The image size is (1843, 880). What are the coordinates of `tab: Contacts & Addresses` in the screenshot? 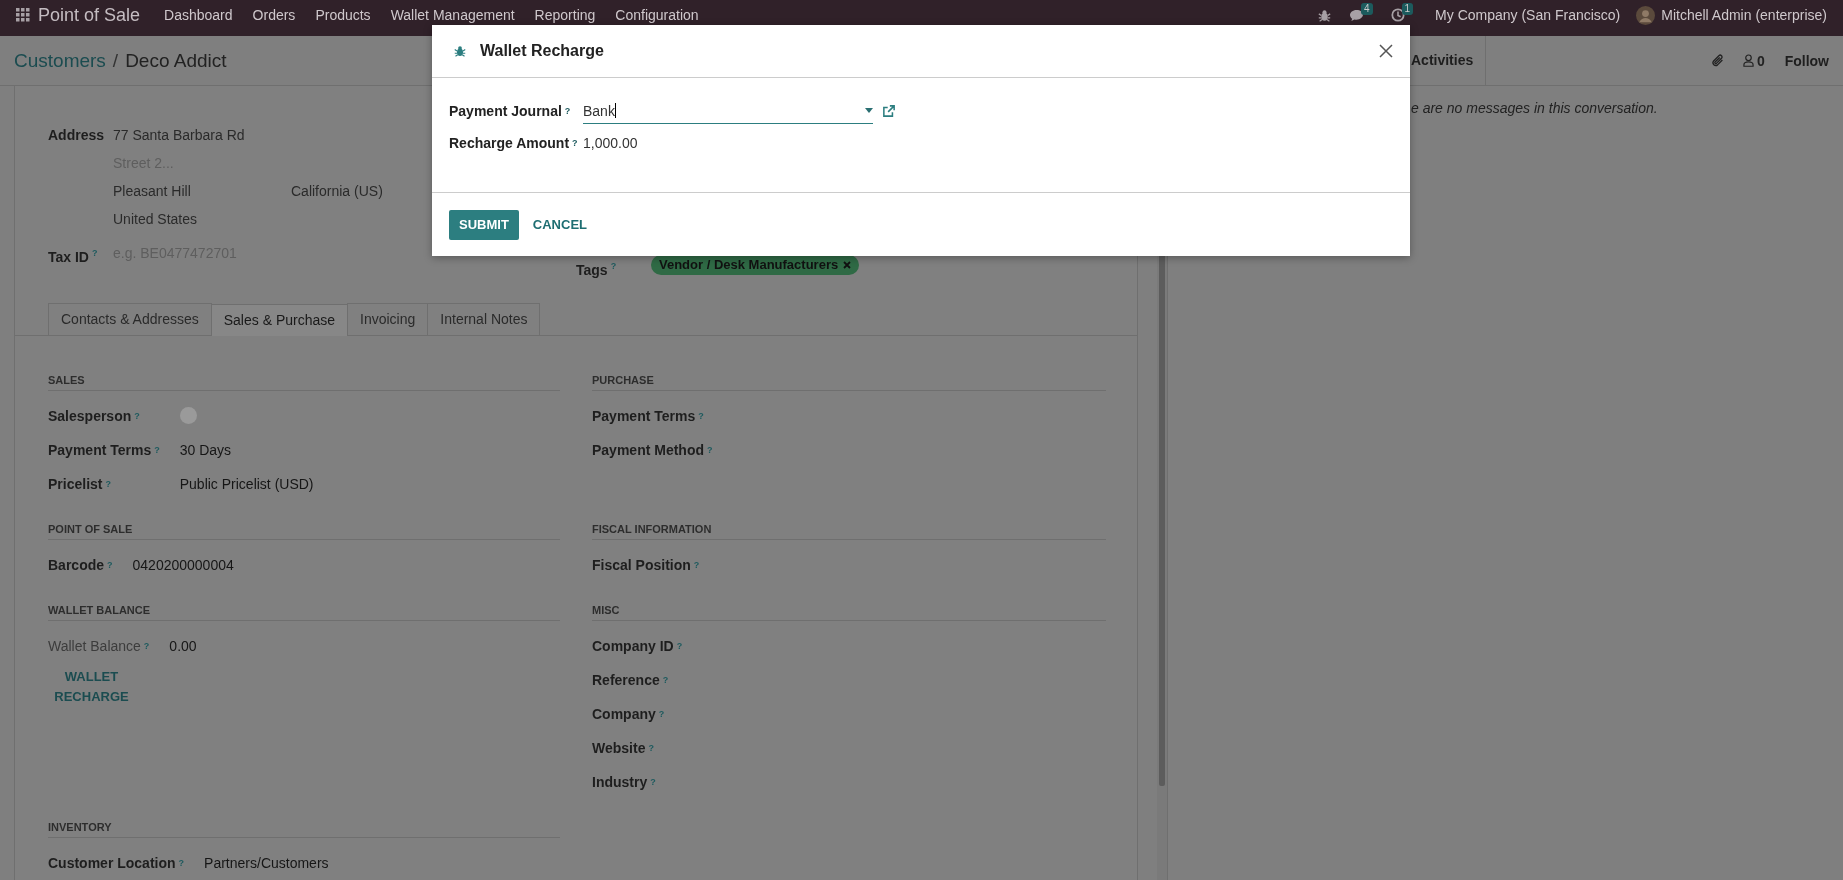 It's located at (130, 318).